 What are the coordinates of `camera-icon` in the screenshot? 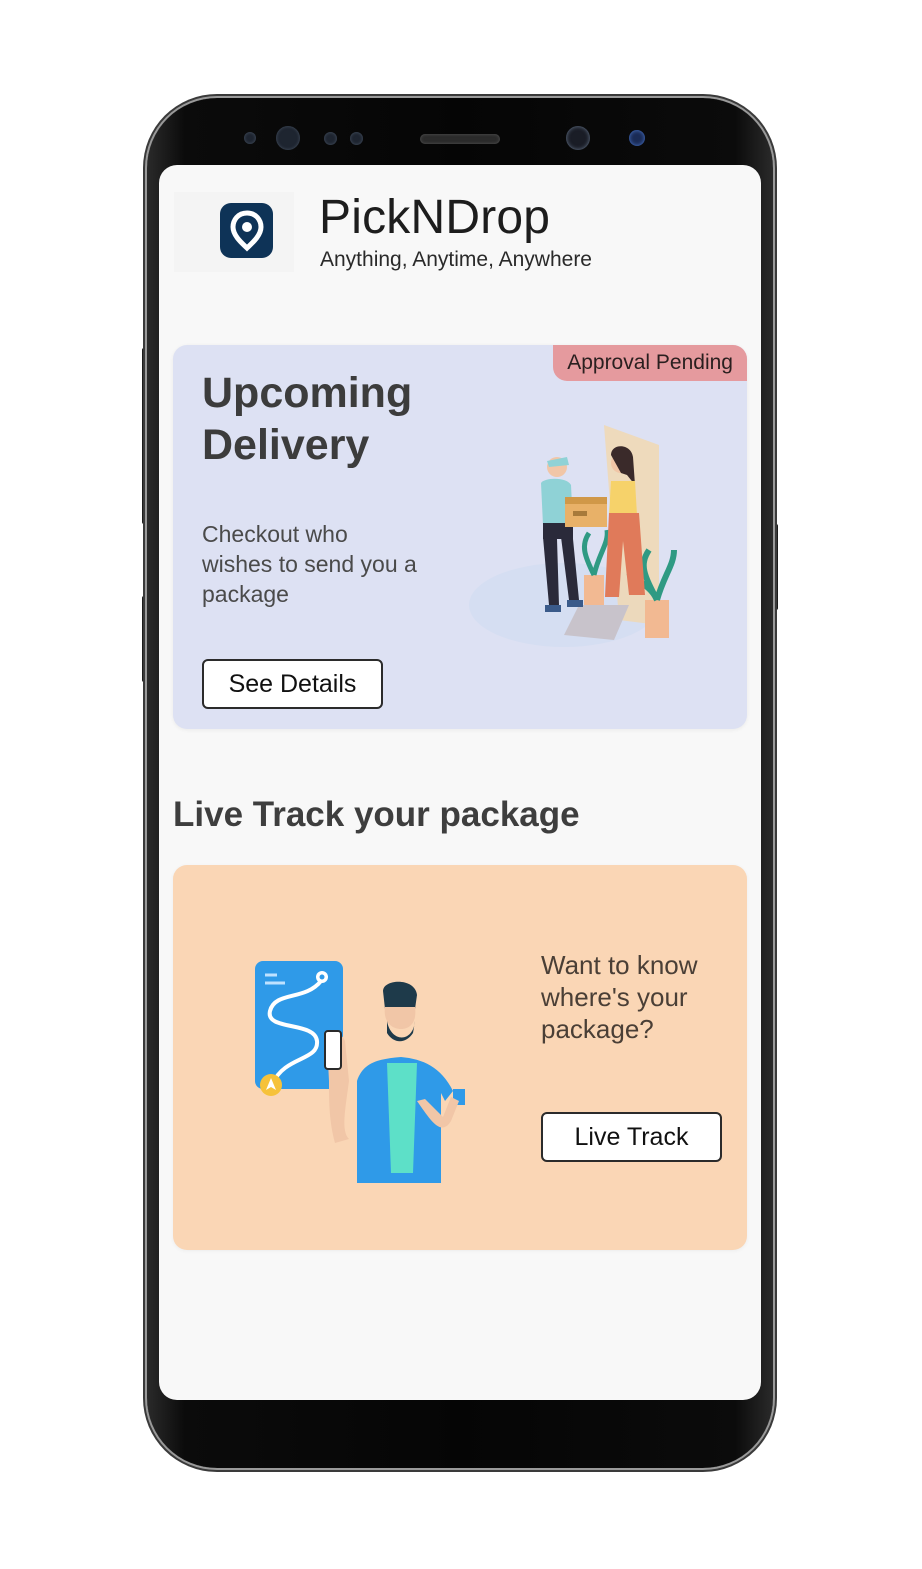 It's located at (288, 138).